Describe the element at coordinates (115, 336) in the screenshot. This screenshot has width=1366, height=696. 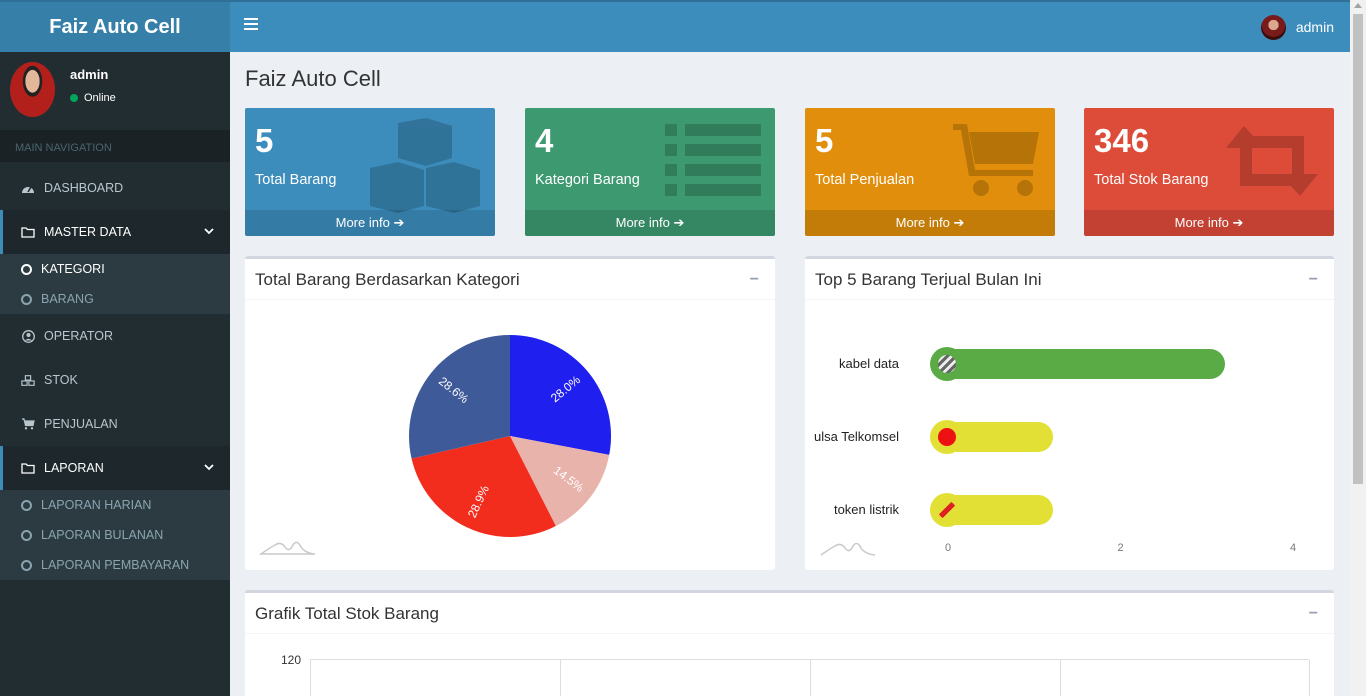
I see `sidebar-item-operator: OPERATOR` at that location.